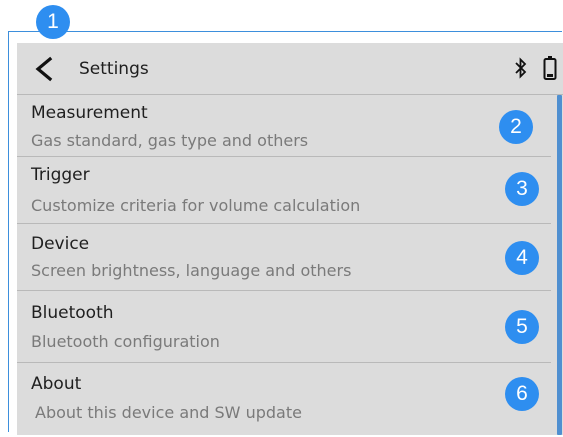  What do you see at coordinates (559, 265) in the screenshot?
I see `scrollbar` at bounding box center [559, 265].